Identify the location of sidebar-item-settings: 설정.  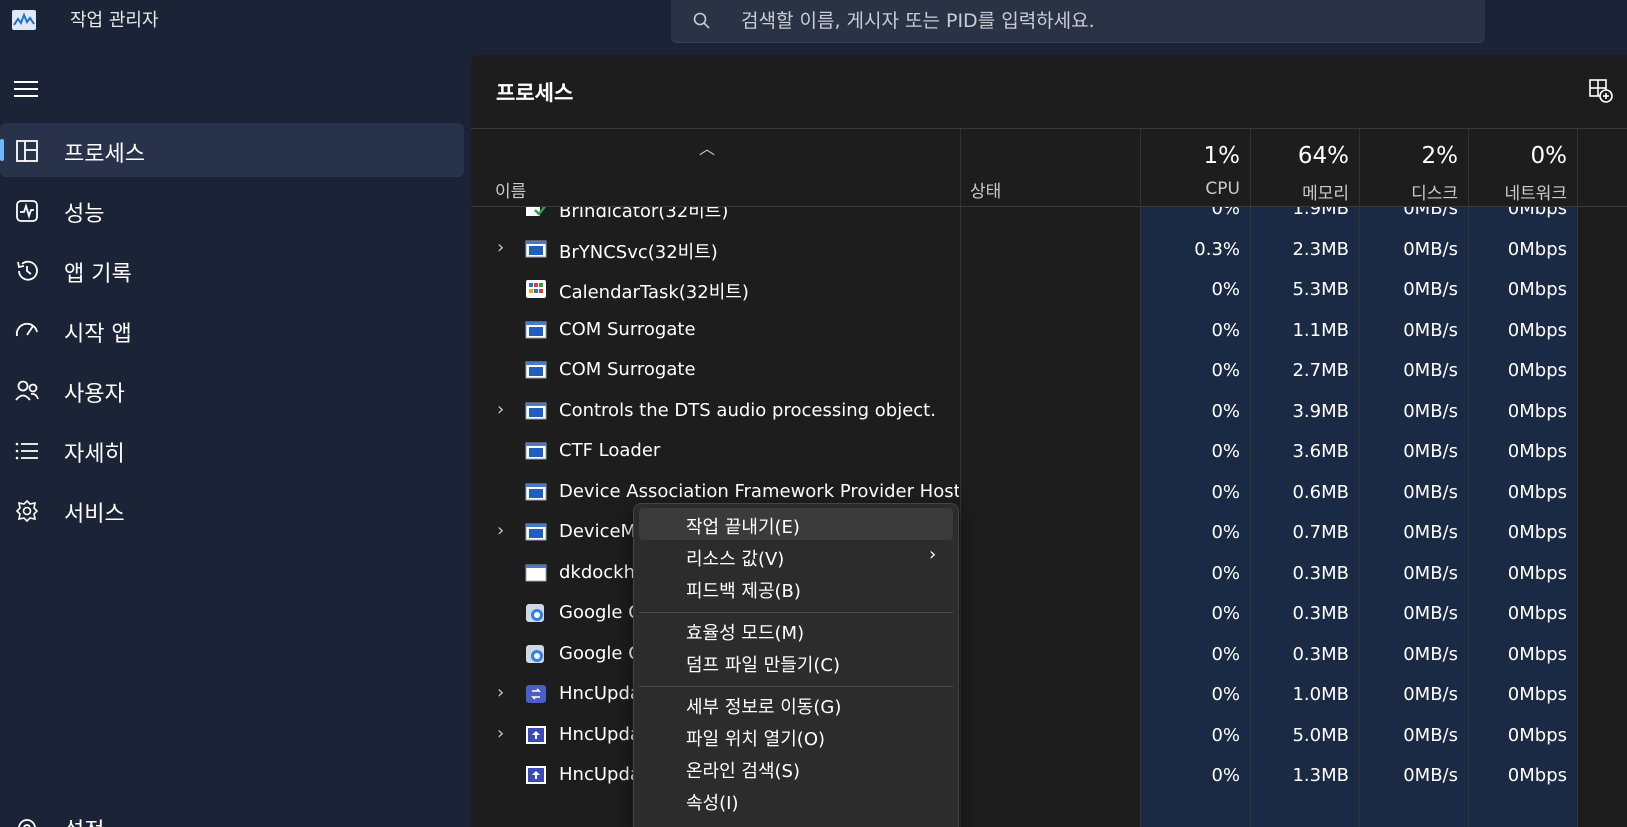
(232, 813).